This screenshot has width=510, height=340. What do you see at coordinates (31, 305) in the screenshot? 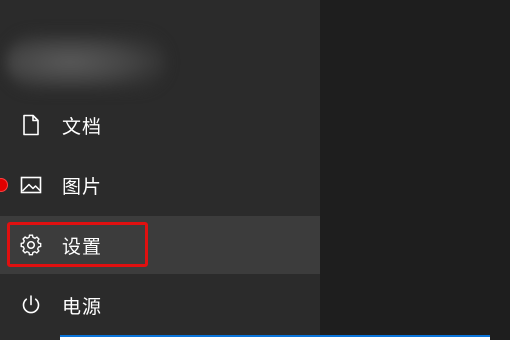
I see `power-icon` at bounding box center [31, 305].